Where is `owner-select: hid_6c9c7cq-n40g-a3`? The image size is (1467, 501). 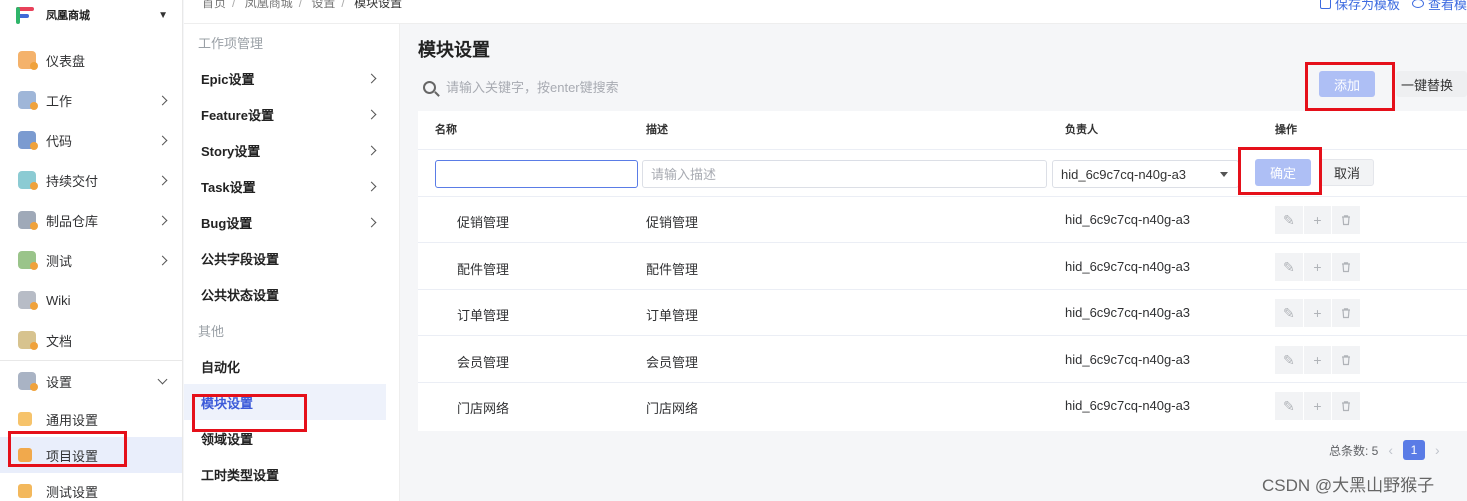 owner-select: hid_6c9c7cq-n40g-a3 is located at coordinates (1145, 174).